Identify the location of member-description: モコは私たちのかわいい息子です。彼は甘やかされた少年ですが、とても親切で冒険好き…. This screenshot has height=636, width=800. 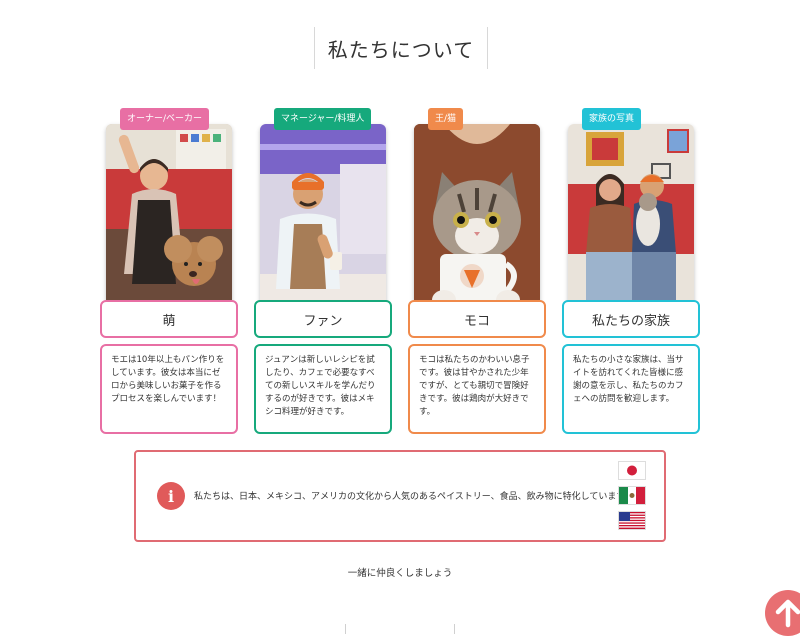
(474, 386).